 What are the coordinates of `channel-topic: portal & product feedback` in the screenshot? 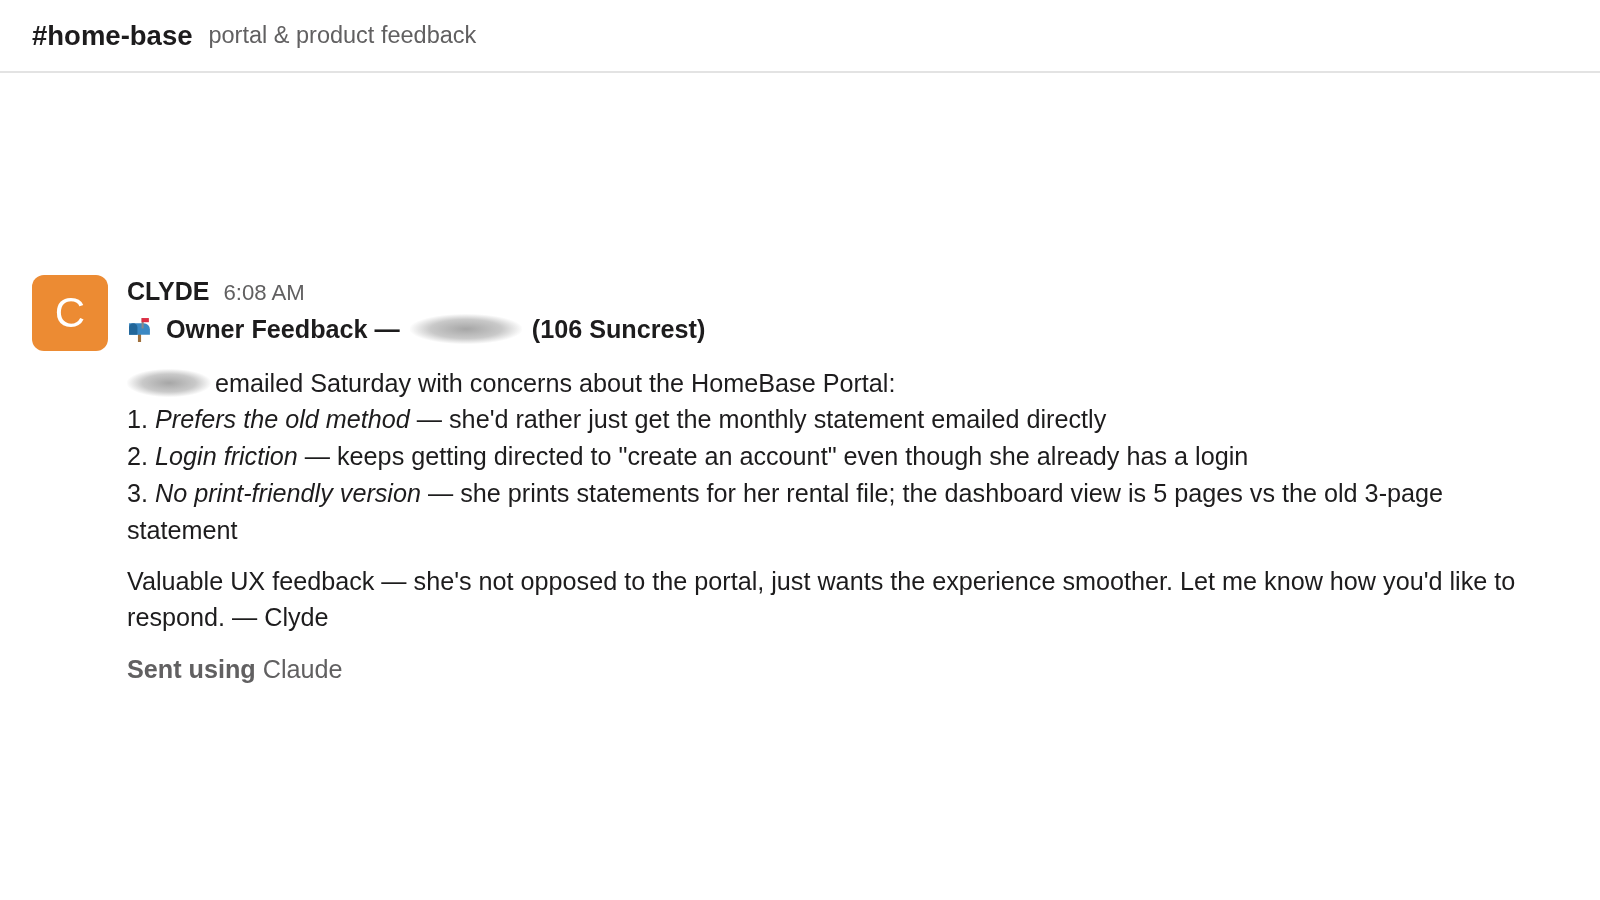 It's located at (342, 35).